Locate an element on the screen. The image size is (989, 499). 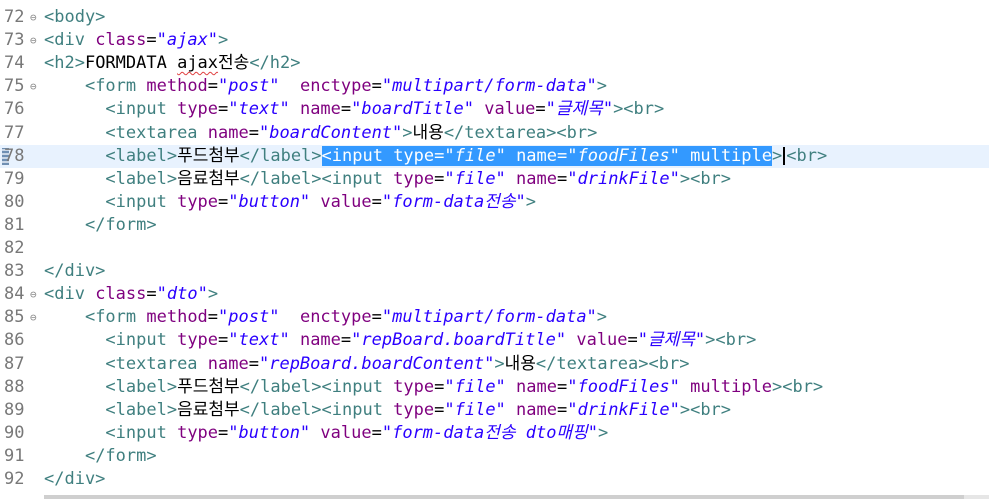
code-text: <div class="dto"> is located at coordinates (131, 294).